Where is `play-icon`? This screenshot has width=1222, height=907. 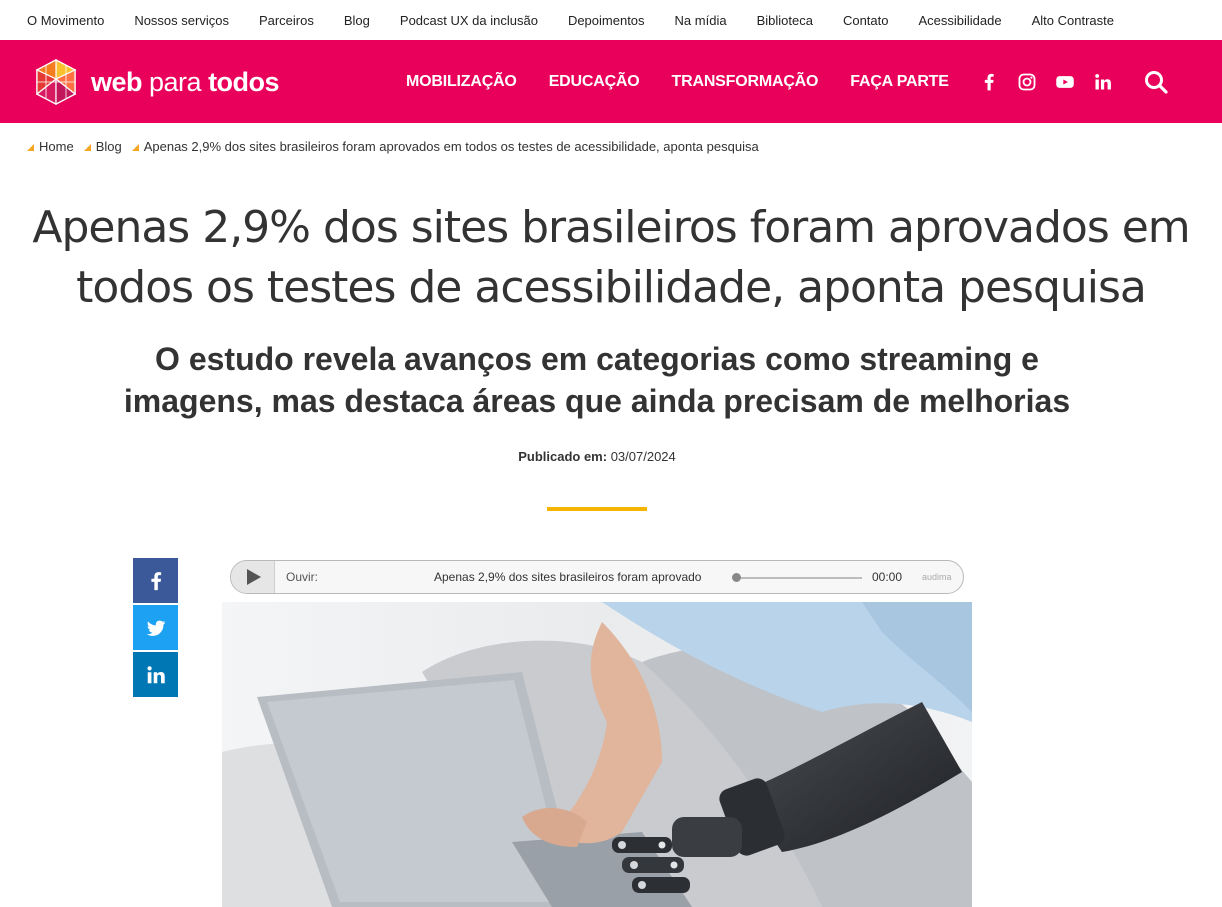
play-icon is located at coordinates (254, 577).